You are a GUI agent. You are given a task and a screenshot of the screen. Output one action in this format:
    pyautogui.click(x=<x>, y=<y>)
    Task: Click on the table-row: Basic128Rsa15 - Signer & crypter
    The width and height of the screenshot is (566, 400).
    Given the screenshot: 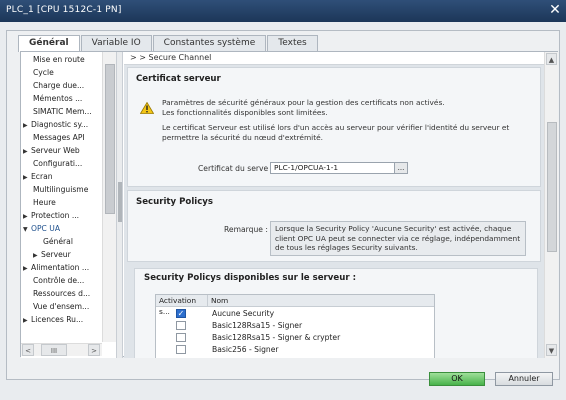 What is the action you would take?
    pyautogui.click(x=295, y=337)
    